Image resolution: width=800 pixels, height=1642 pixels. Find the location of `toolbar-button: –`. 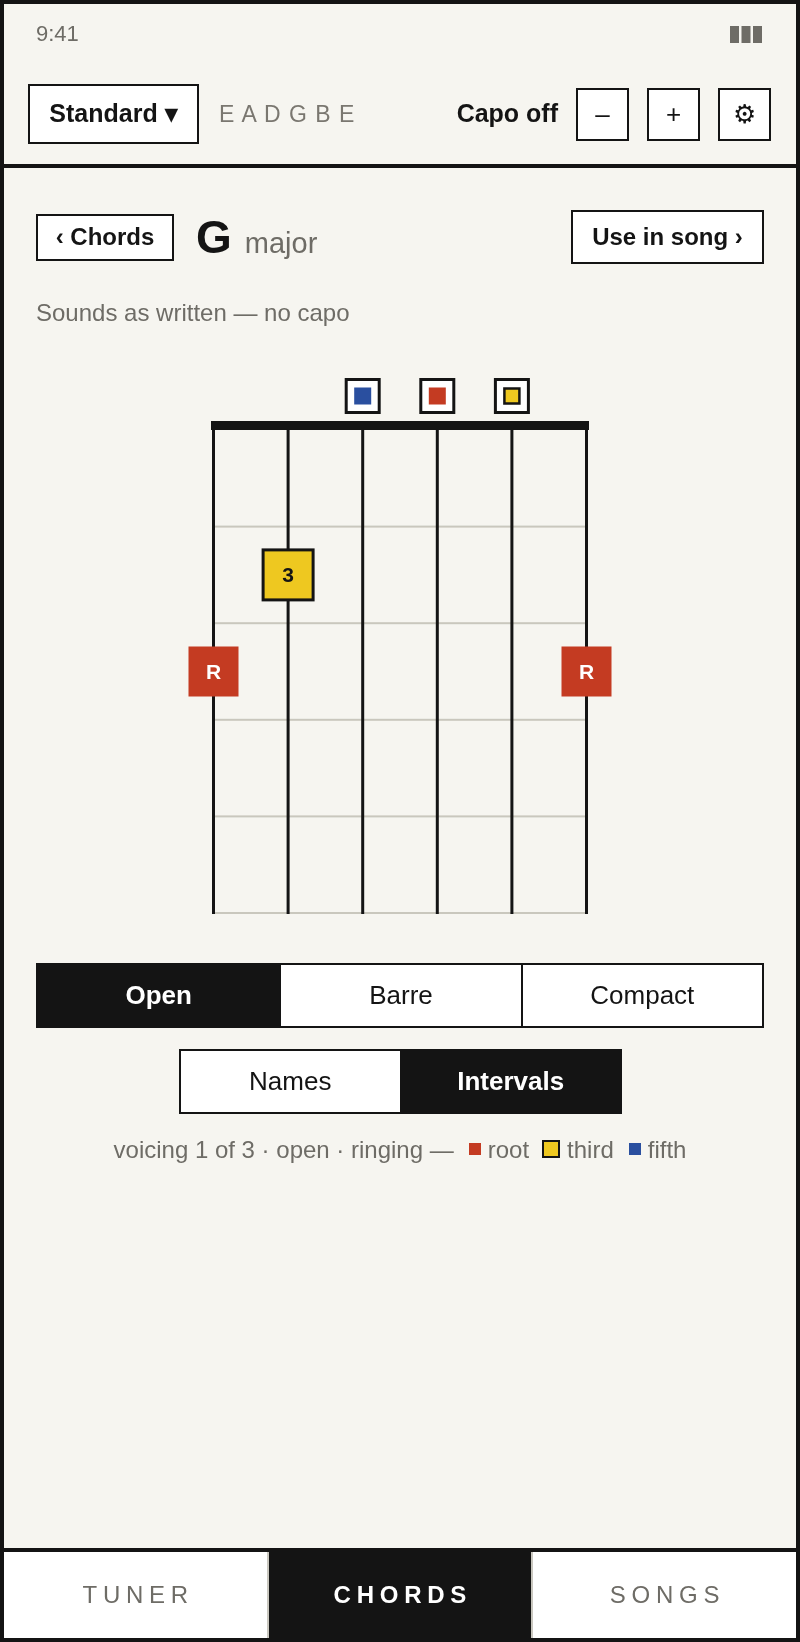

toolbar-button: – is located at coordinates (602, 114).